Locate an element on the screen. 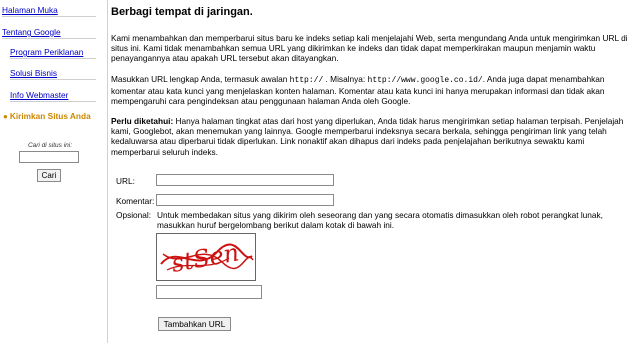 The width and height of the screenshot is (640, 343). add-url-button: Tambahkan URL is located at coordinates (194, 324).